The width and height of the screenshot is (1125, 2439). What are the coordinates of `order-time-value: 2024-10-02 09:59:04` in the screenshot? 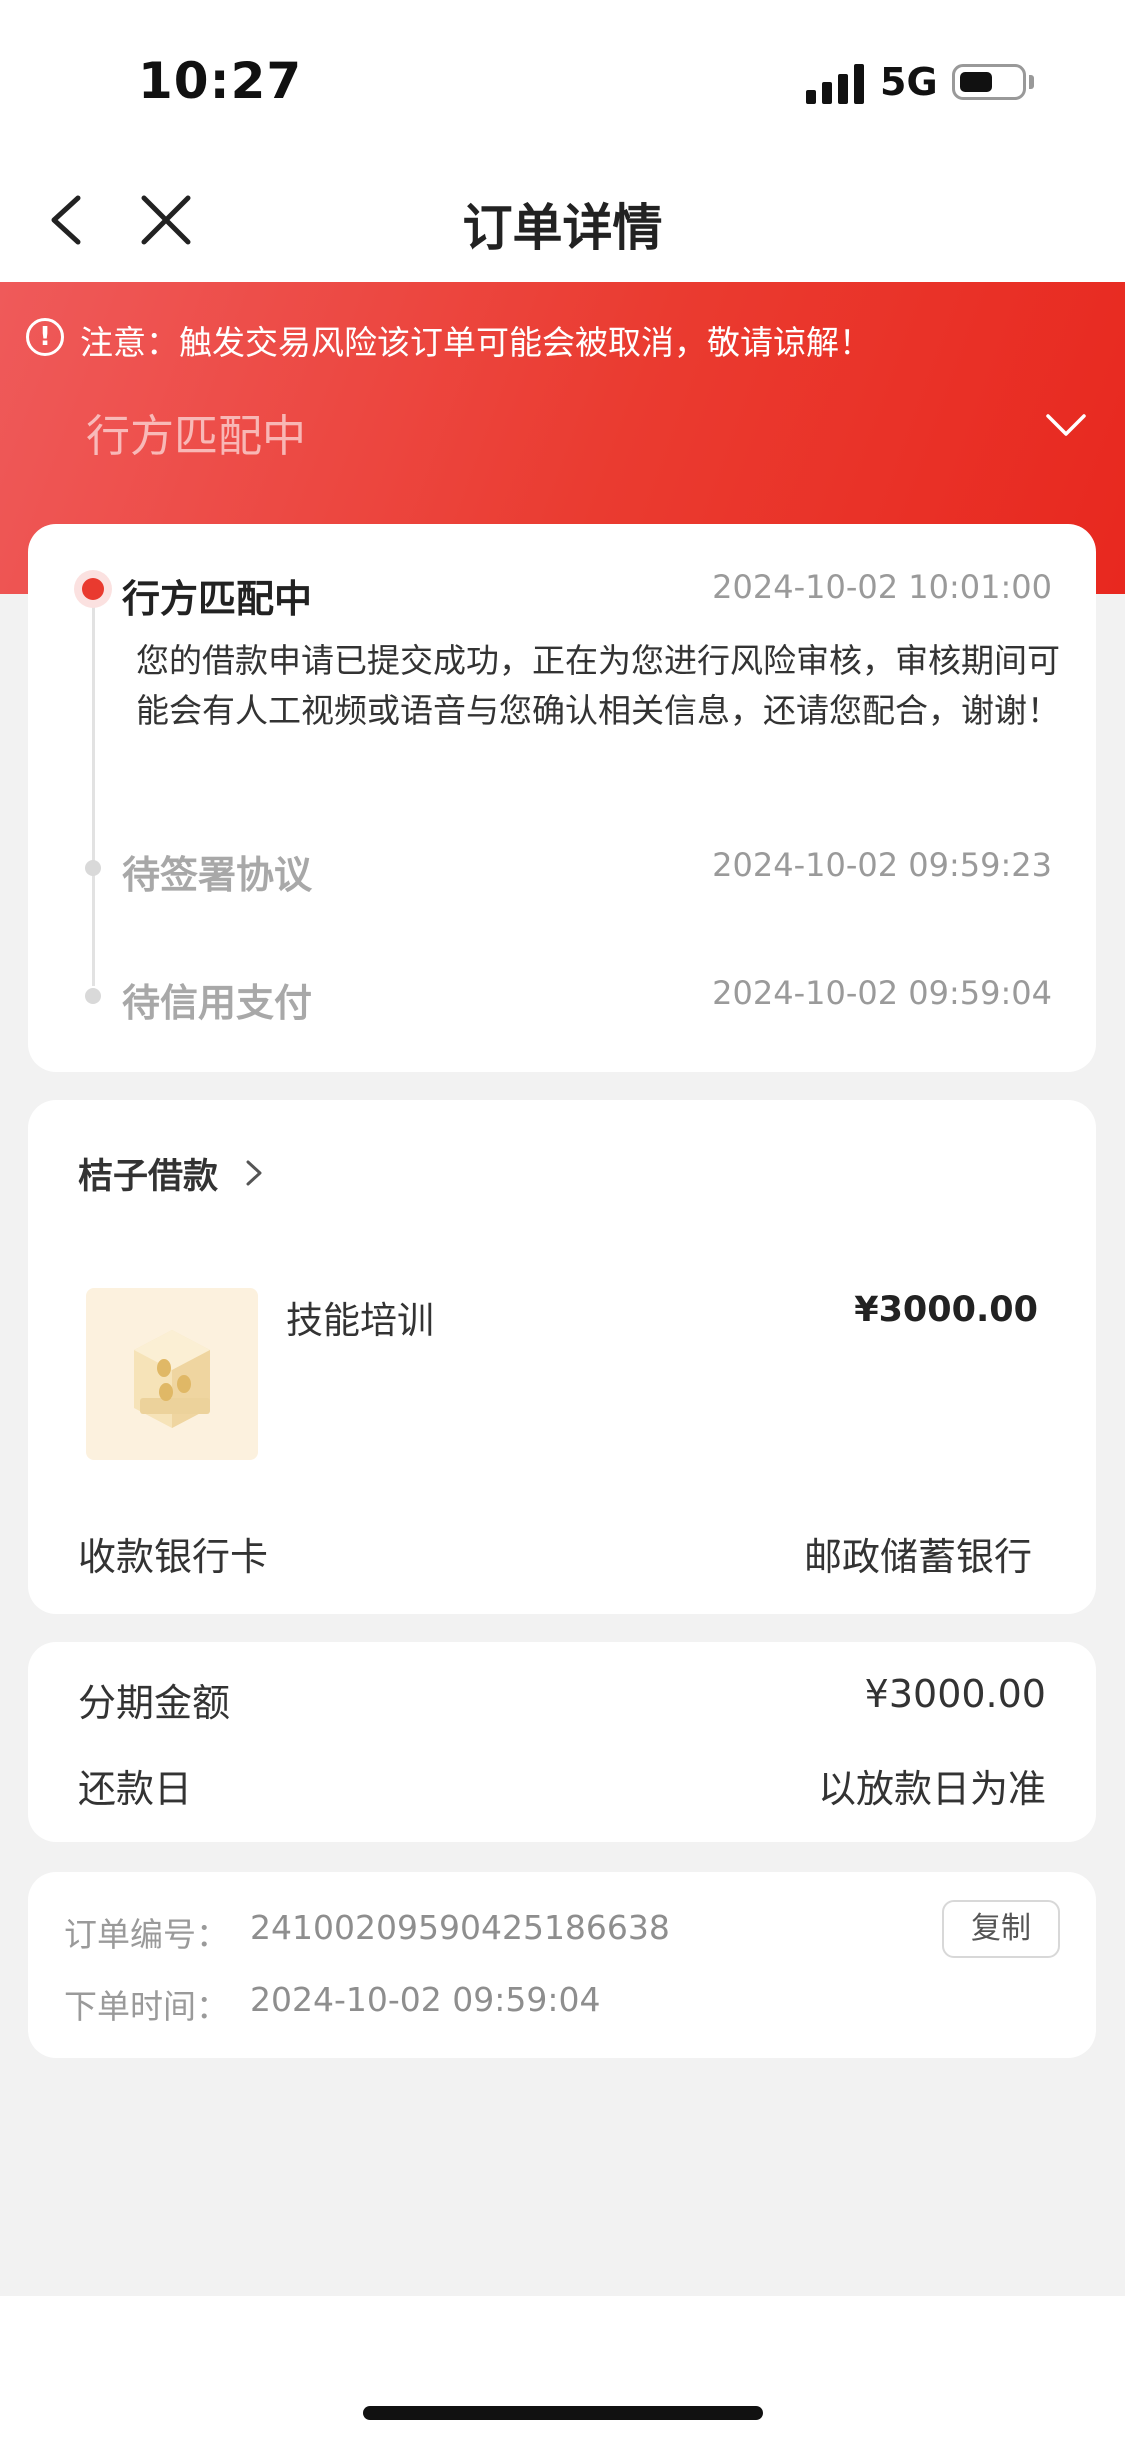 It's located at (425, 1999).